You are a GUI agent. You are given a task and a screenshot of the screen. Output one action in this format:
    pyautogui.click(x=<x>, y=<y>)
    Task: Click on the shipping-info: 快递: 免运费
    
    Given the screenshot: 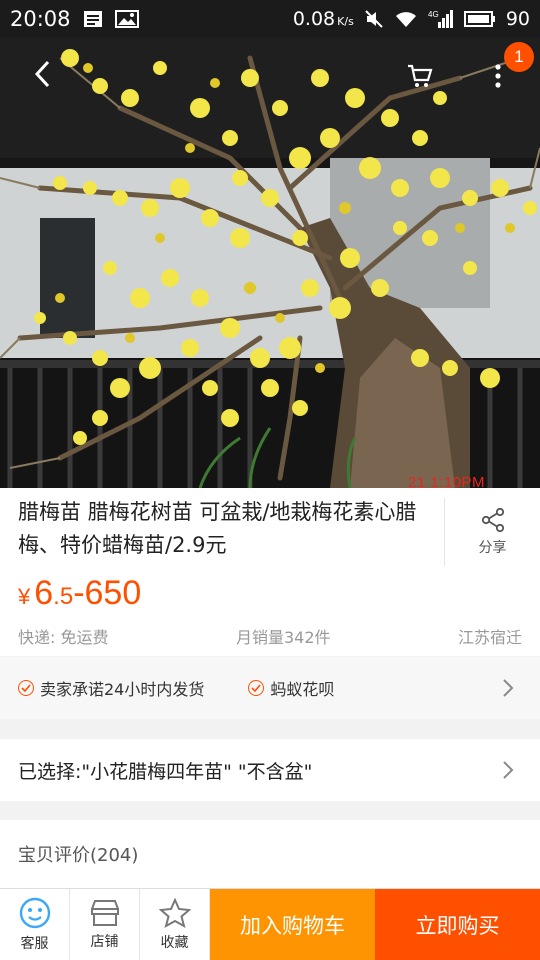 What is the action you would take?
    pyautogui.click(x=63, y=637)
    